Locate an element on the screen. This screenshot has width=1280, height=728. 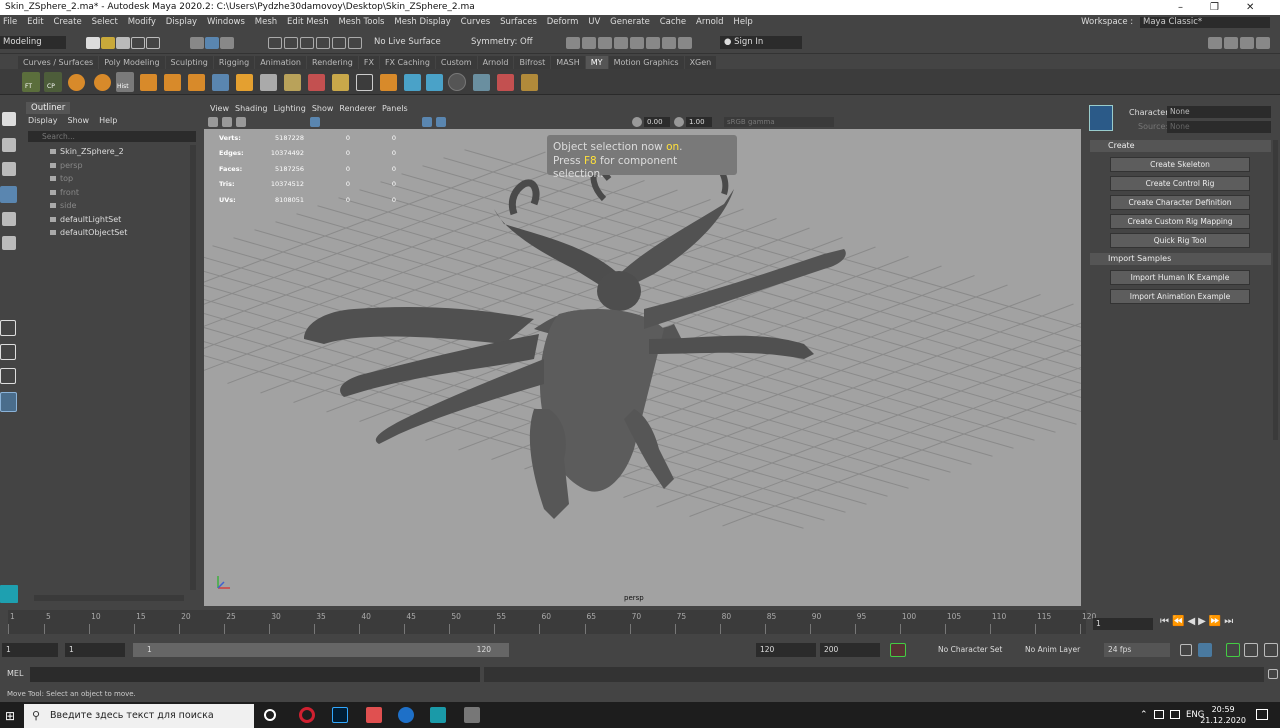
combine-icon is located at coordinates (76, 82).